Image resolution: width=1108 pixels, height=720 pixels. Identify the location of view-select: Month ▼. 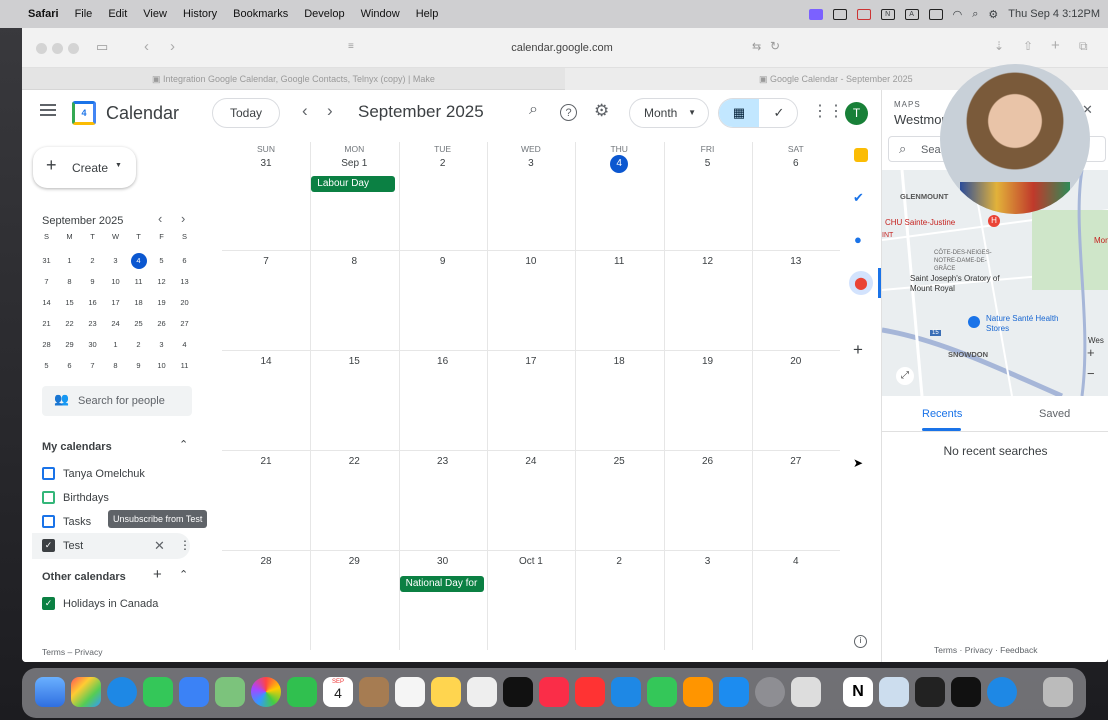
(669, 113).